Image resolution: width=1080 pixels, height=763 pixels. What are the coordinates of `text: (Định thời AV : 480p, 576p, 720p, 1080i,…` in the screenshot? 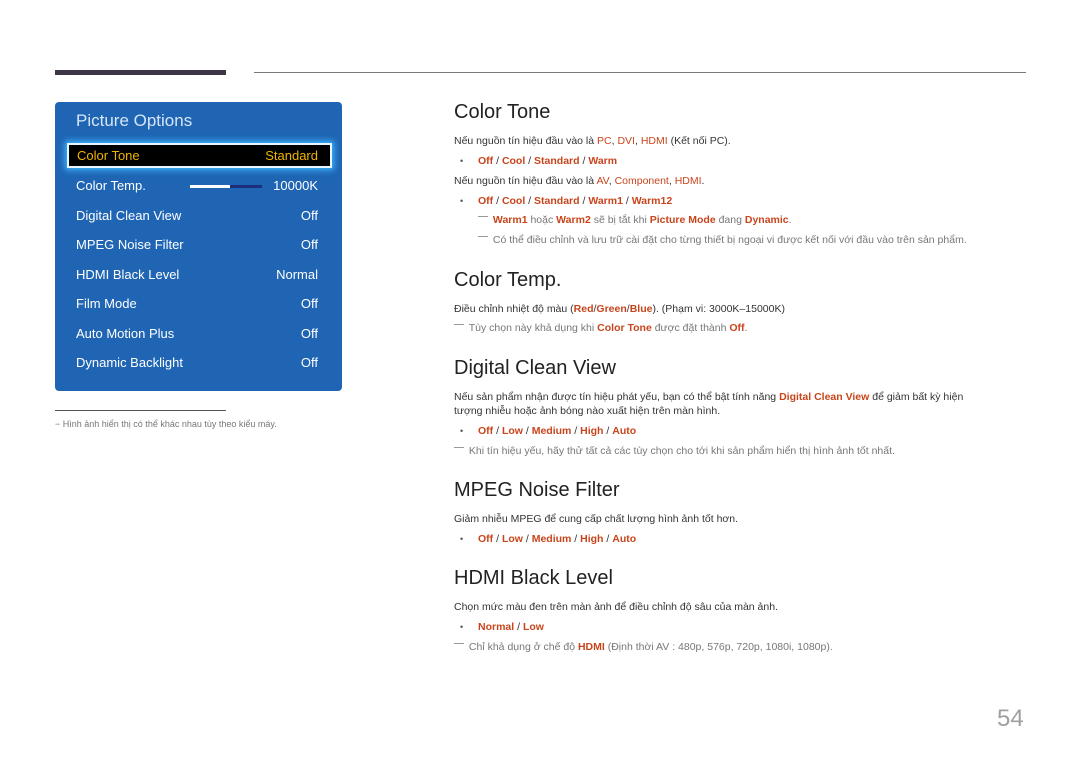 It's located at (718, 647).